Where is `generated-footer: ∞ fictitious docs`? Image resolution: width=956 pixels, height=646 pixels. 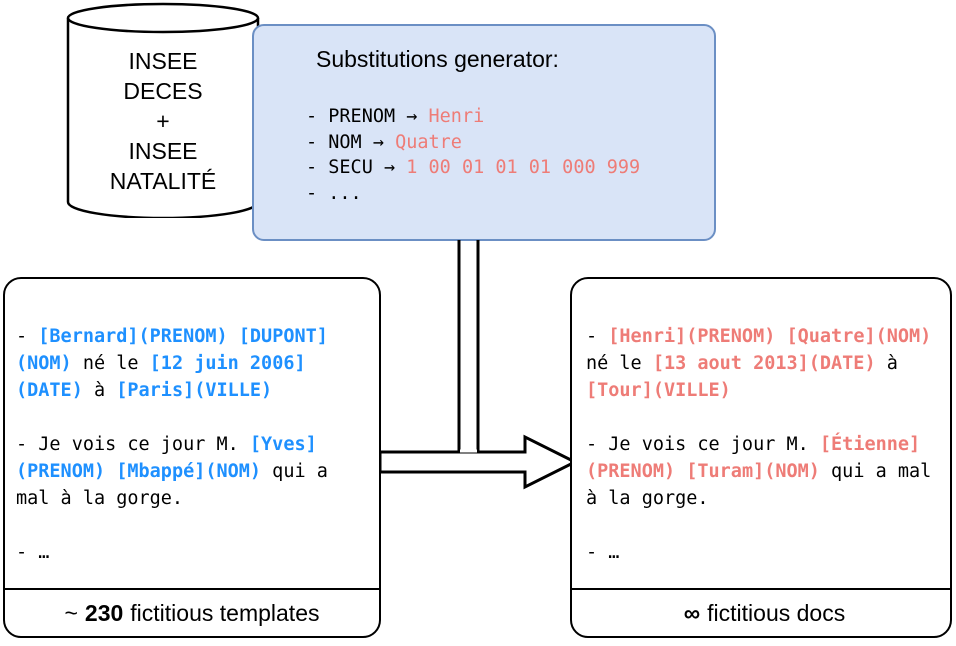
generated-footer: ∞ fictitious docs is located at coordinates (761, 612).